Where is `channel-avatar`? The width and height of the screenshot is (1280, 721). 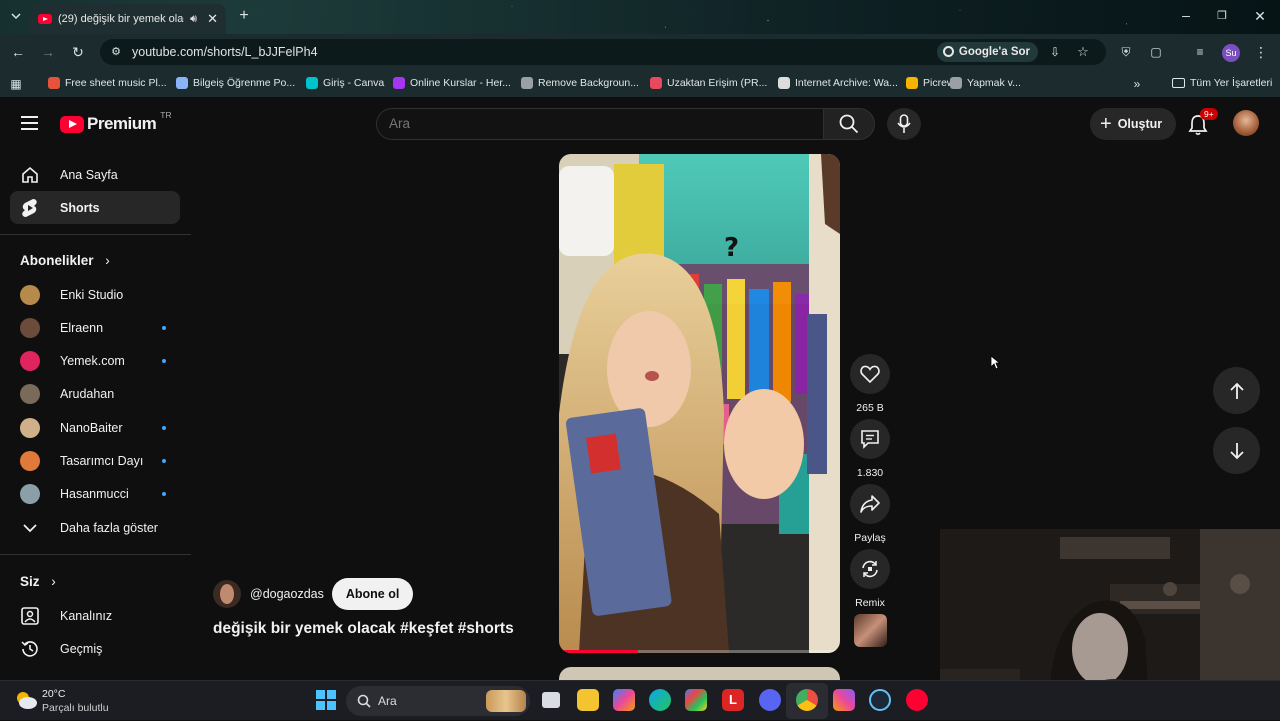
channel-avatar is located at coordinates (227, 594).